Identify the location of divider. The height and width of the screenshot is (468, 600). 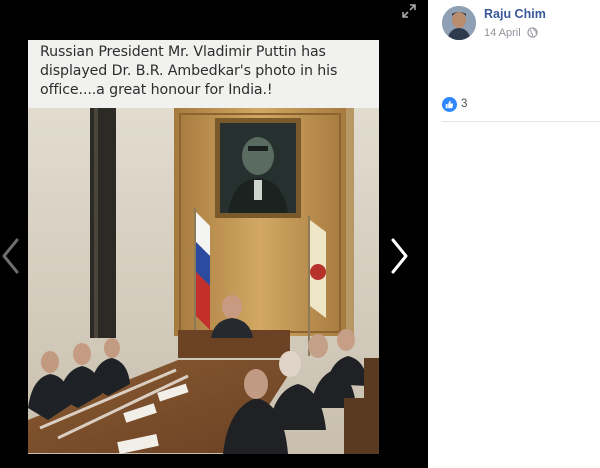
(521, 121).